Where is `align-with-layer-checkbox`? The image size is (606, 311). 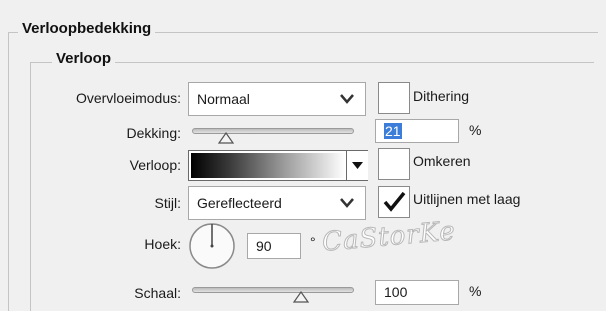
align-with-layer-checkbox is located at coordinates (394, 202).